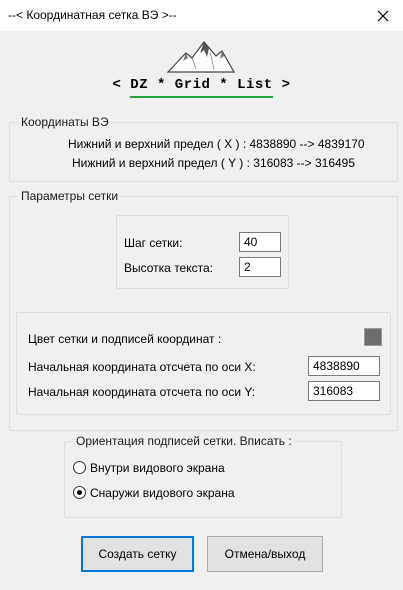  What do you see at coordinates (260, 242) in the screenshot?
I see `grid-step-input` at bounding box center [260, 242].